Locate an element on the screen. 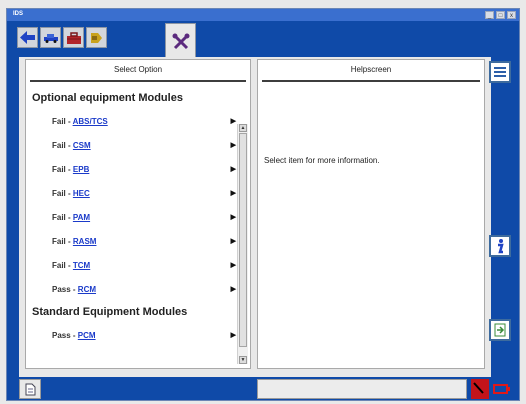  module-item-pcm: Pass - PCM ▶ is located at coordinates (138, 336).